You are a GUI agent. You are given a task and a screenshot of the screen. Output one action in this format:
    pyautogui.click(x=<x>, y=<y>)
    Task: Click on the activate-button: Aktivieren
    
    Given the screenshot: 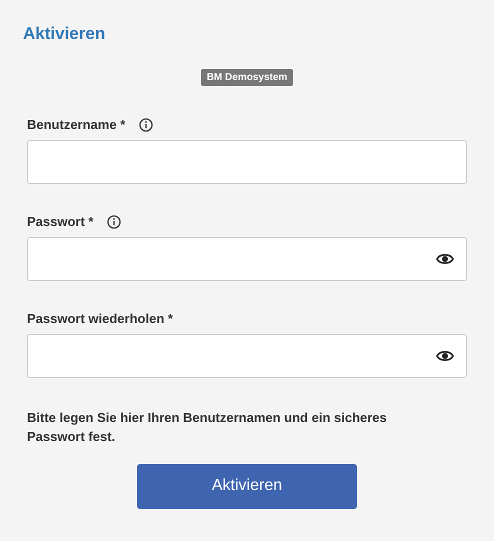 What is the action you would take?
    pyautogui.click(x=247, y=486)
    